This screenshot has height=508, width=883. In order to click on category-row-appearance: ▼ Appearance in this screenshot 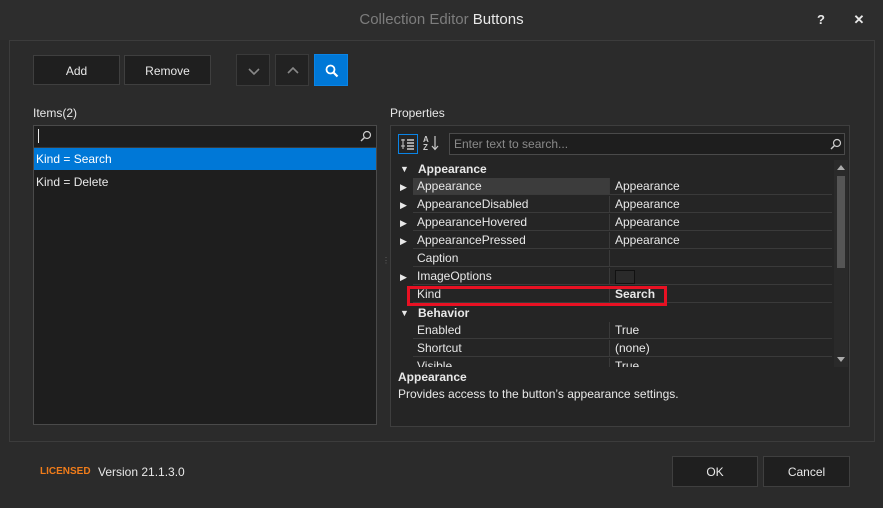, I will do `click(614, 169)`.